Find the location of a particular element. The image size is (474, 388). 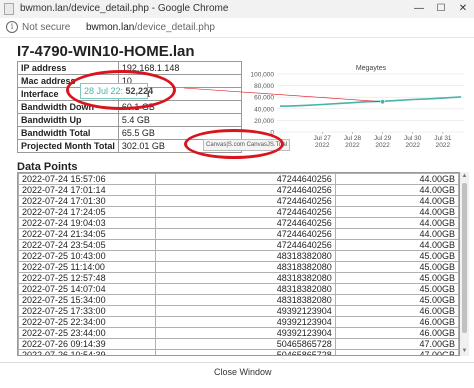

y-tick-label: 40,000 is located at coordinates (264, 109).